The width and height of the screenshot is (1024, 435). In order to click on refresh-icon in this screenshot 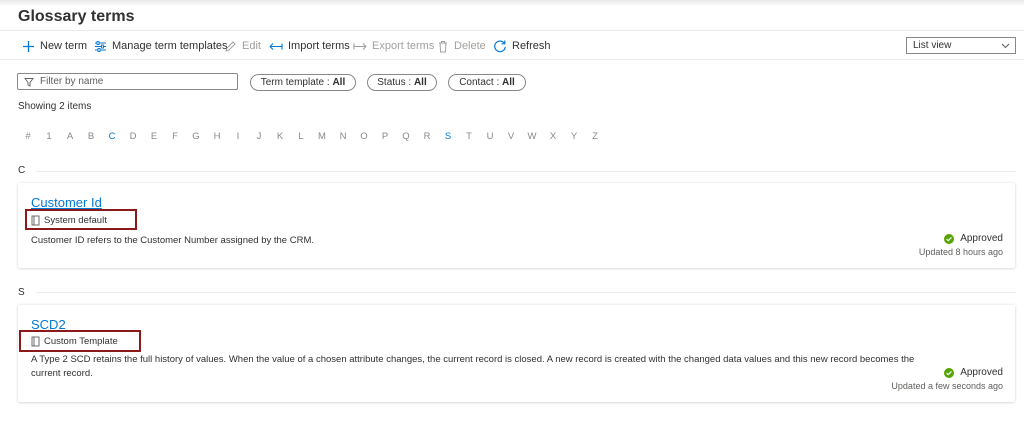, I will do `click(500, 46)`.